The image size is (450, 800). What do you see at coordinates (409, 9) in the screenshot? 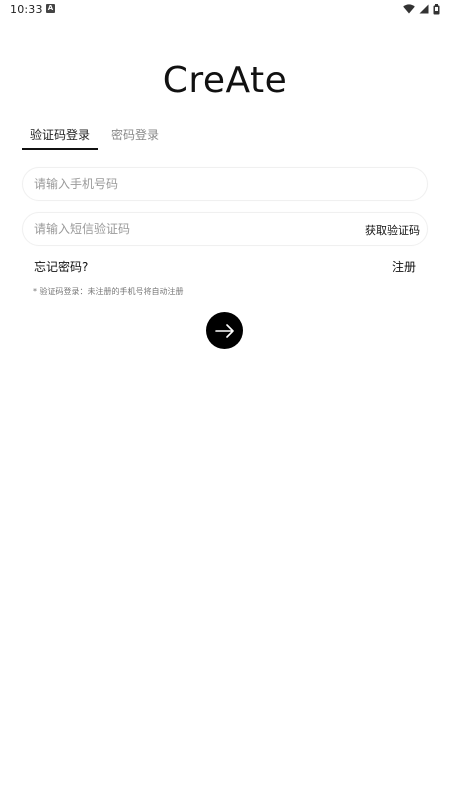
I see `wifi-icon` at bounding box center [409, 9].